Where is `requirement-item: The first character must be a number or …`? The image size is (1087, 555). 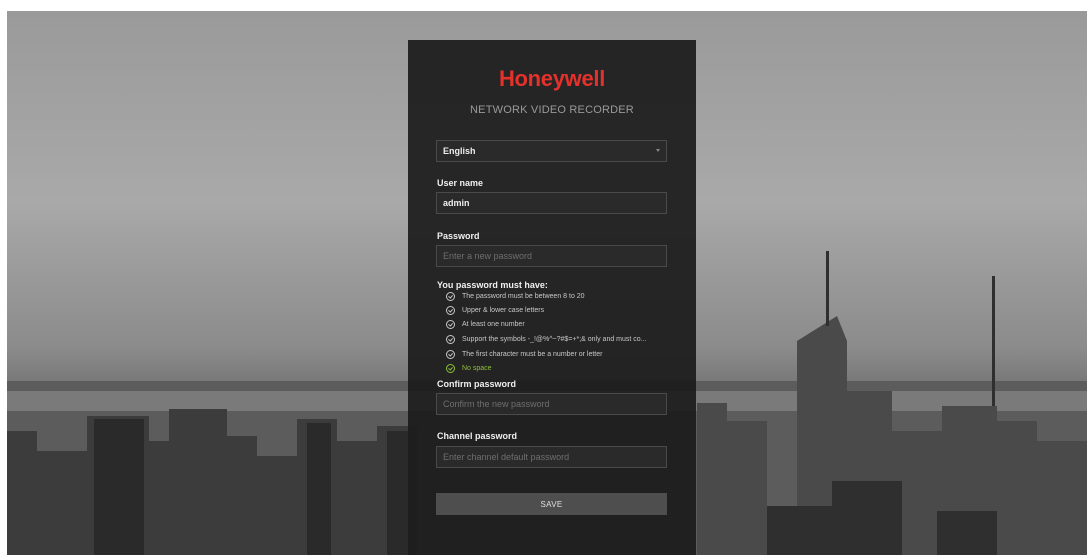
requirement-item: The first character must be a number or … is located at coordinates (524, 354).